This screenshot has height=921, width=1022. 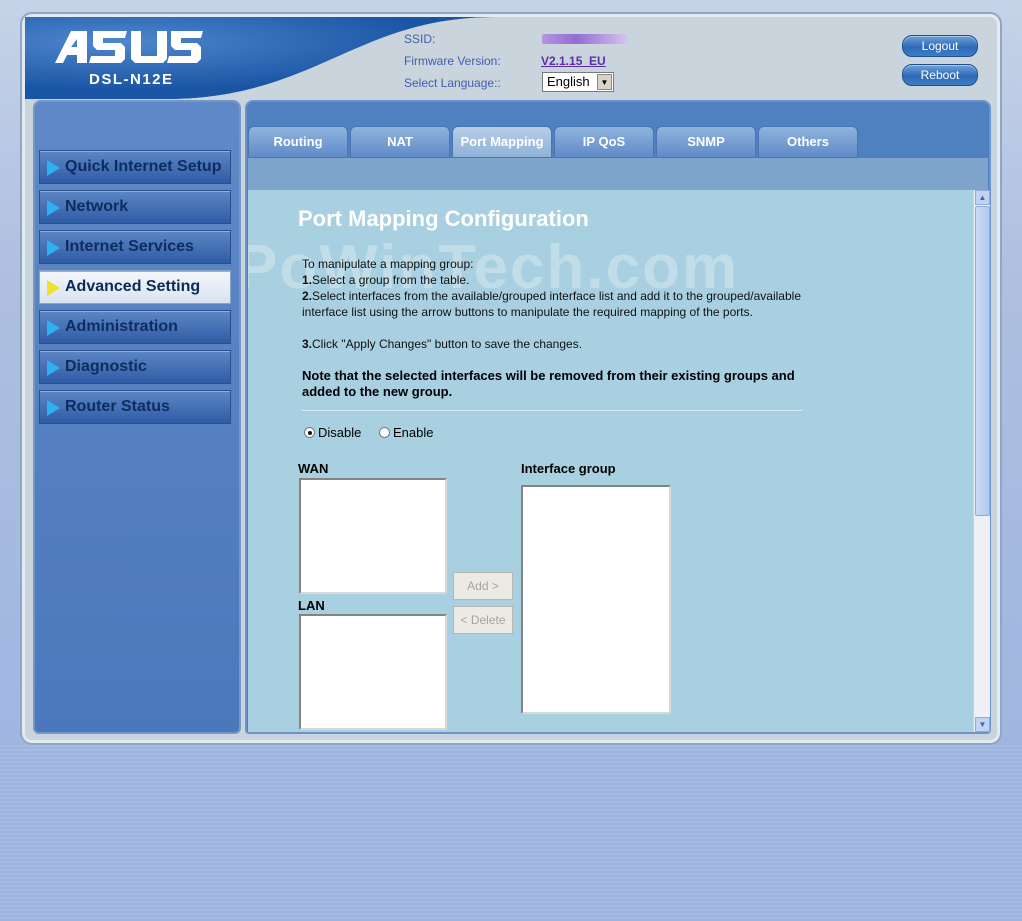 I want to click on lan-label: LAN, so click(x=311, y=605).